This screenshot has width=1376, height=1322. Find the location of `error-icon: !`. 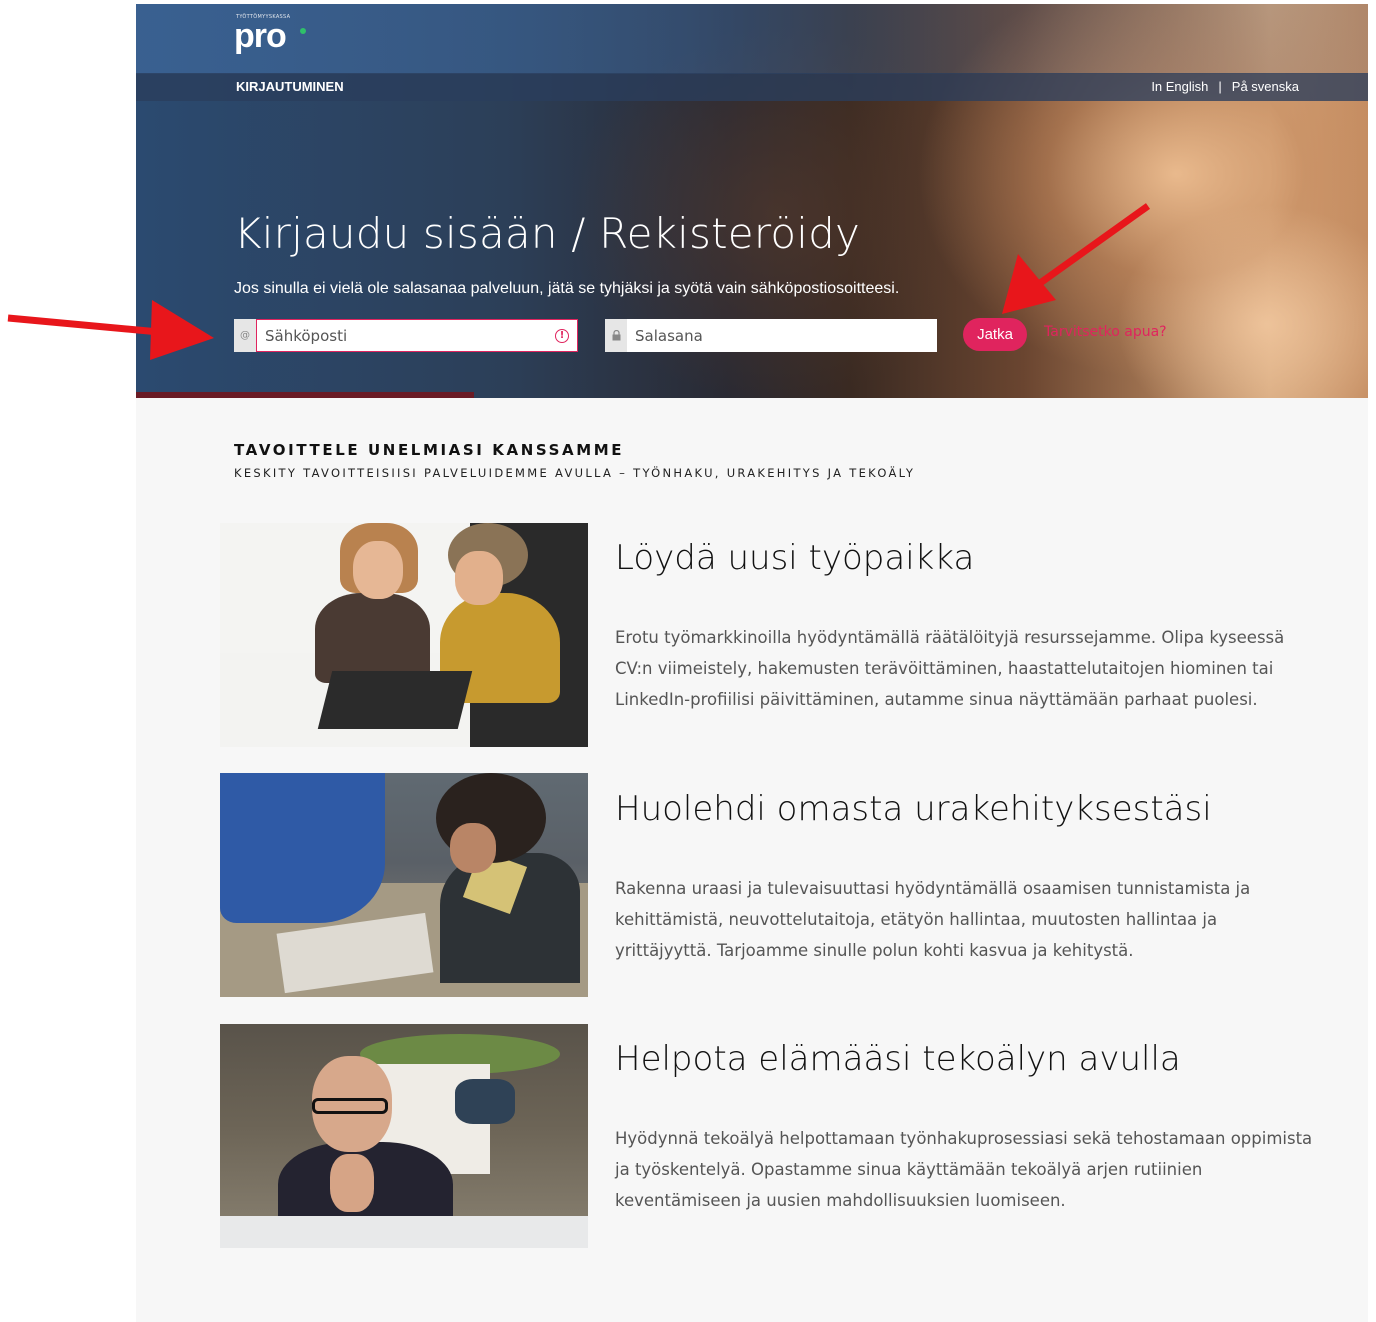

error-icon: ! is located at coordinates (562, 335).